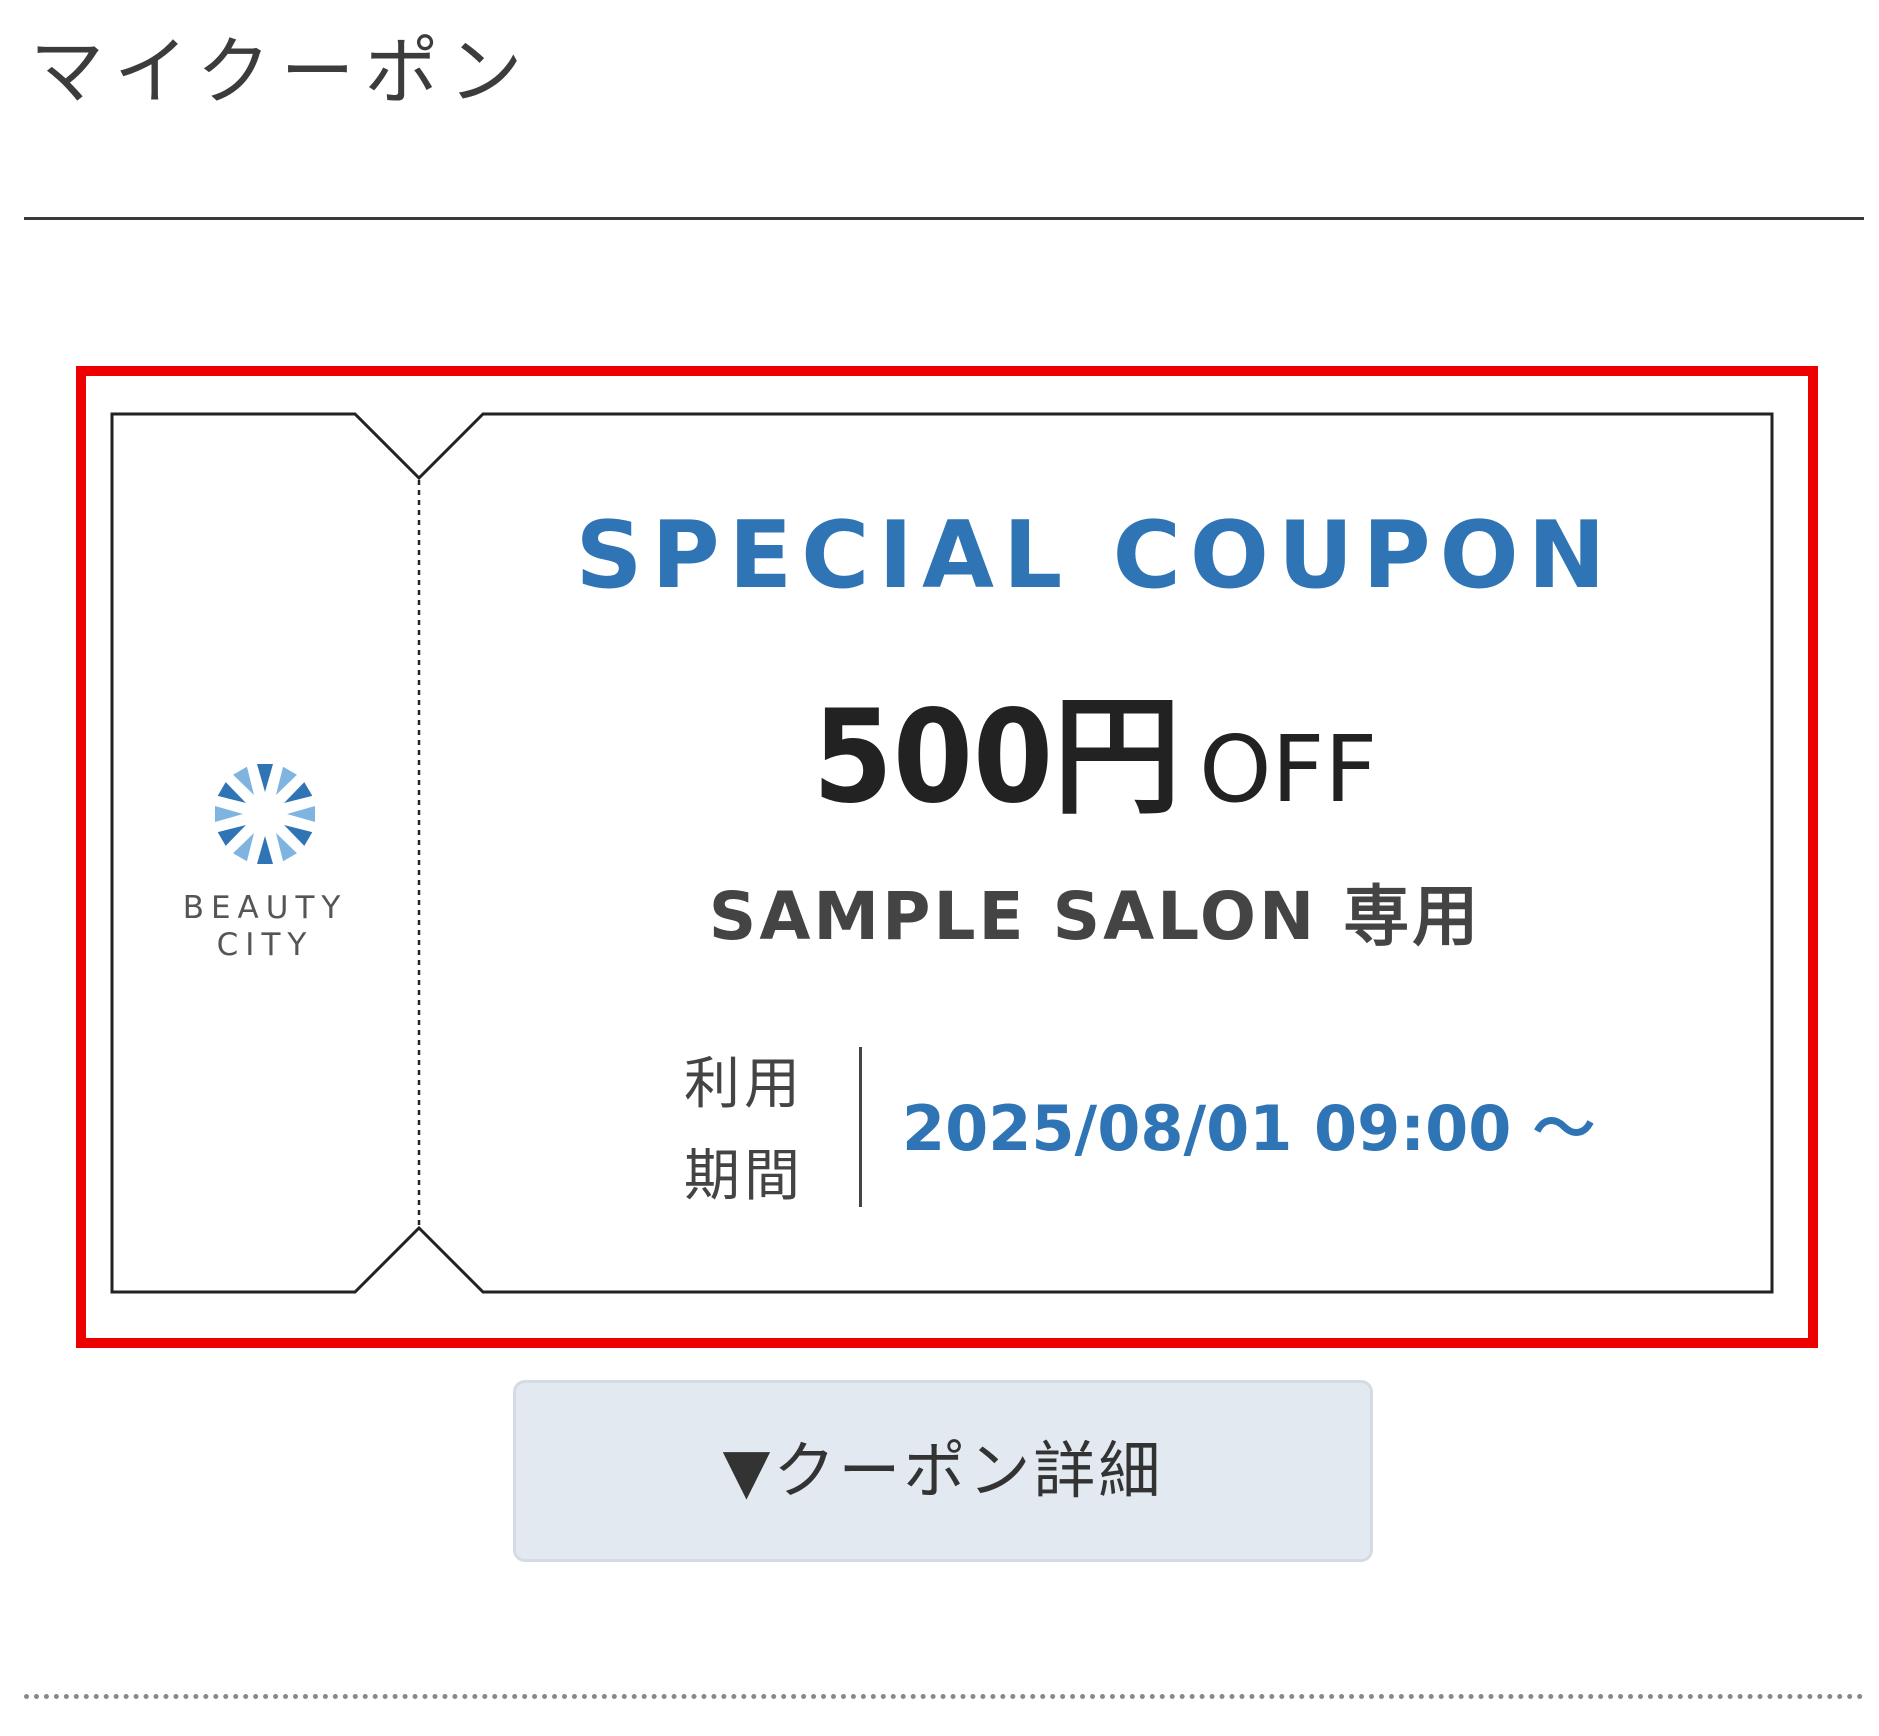 This screenshot has width=1879, height=1736. Describe the element at coordinates (281, 72) in the screenshot. I see `page-title: マイクーポン` at that location.